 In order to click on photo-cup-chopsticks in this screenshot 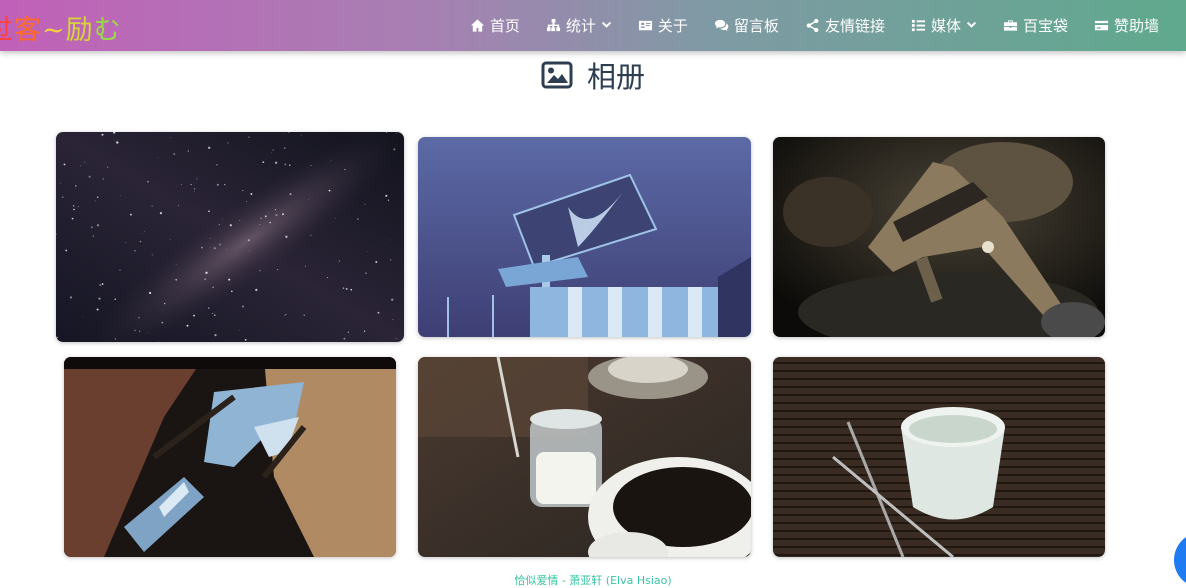, I will do `click(939, 457)`.